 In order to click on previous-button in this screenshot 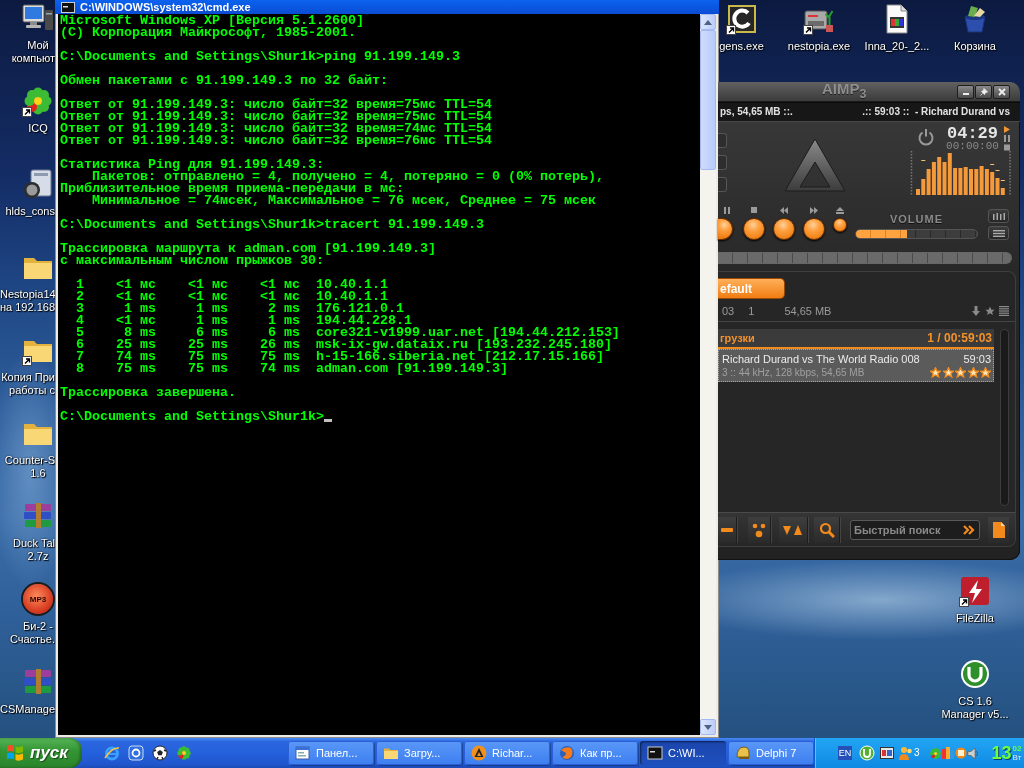, I will do `click(784, 229)`.